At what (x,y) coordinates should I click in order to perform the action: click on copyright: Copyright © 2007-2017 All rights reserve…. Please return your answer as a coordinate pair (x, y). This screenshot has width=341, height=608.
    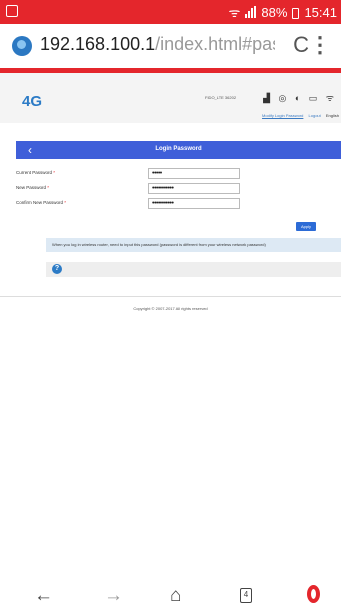
    Looking at the image, I should click on (170, 308).